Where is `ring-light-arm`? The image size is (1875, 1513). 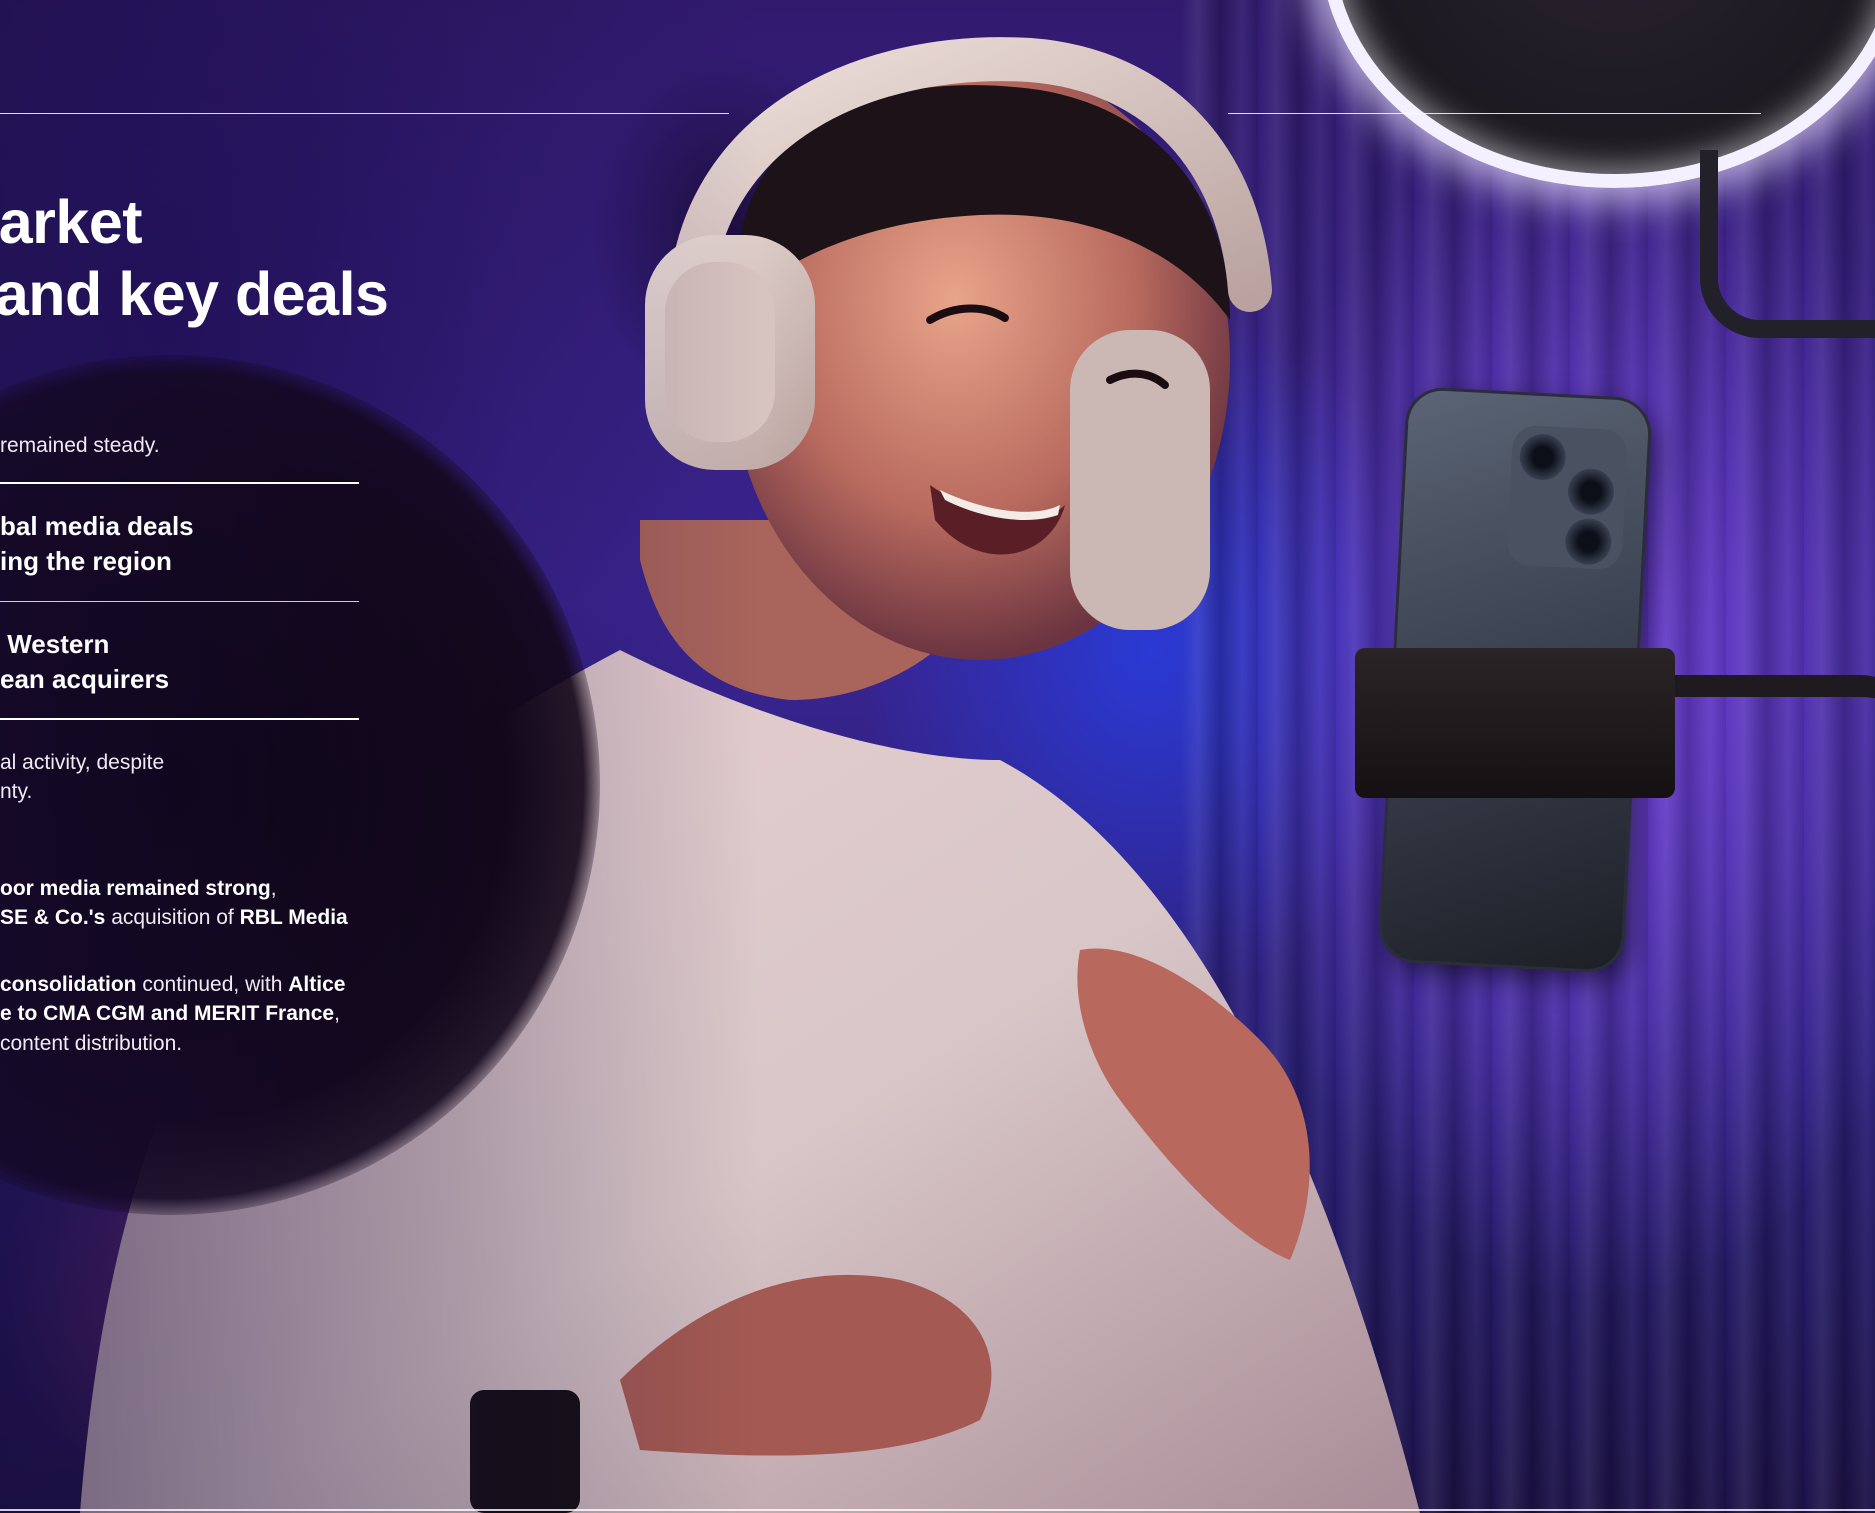 ring-light-arm is located at coordinates (1787, 244).